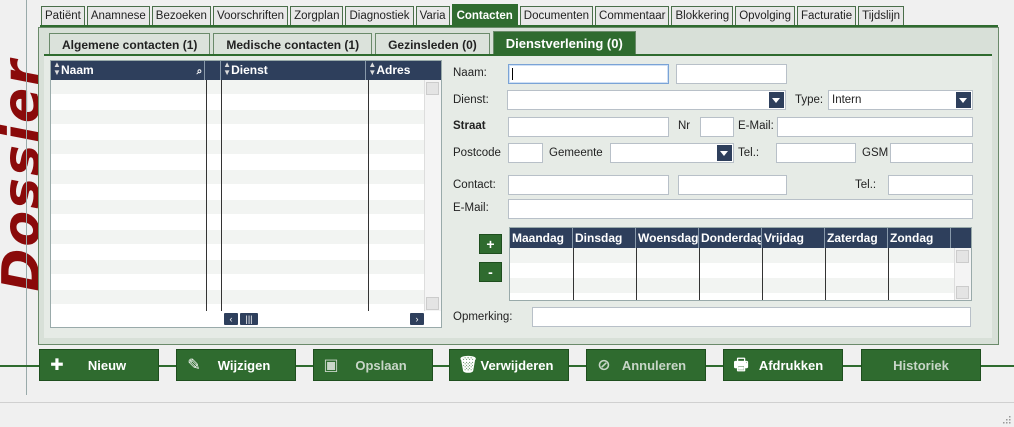 Image resolution: width=1014 pixels, height=427 pixels. What do you see at coordinates (200, 71) in the screenshot?
I see `search-icon: ⌕` at bounding box center [200, 71].